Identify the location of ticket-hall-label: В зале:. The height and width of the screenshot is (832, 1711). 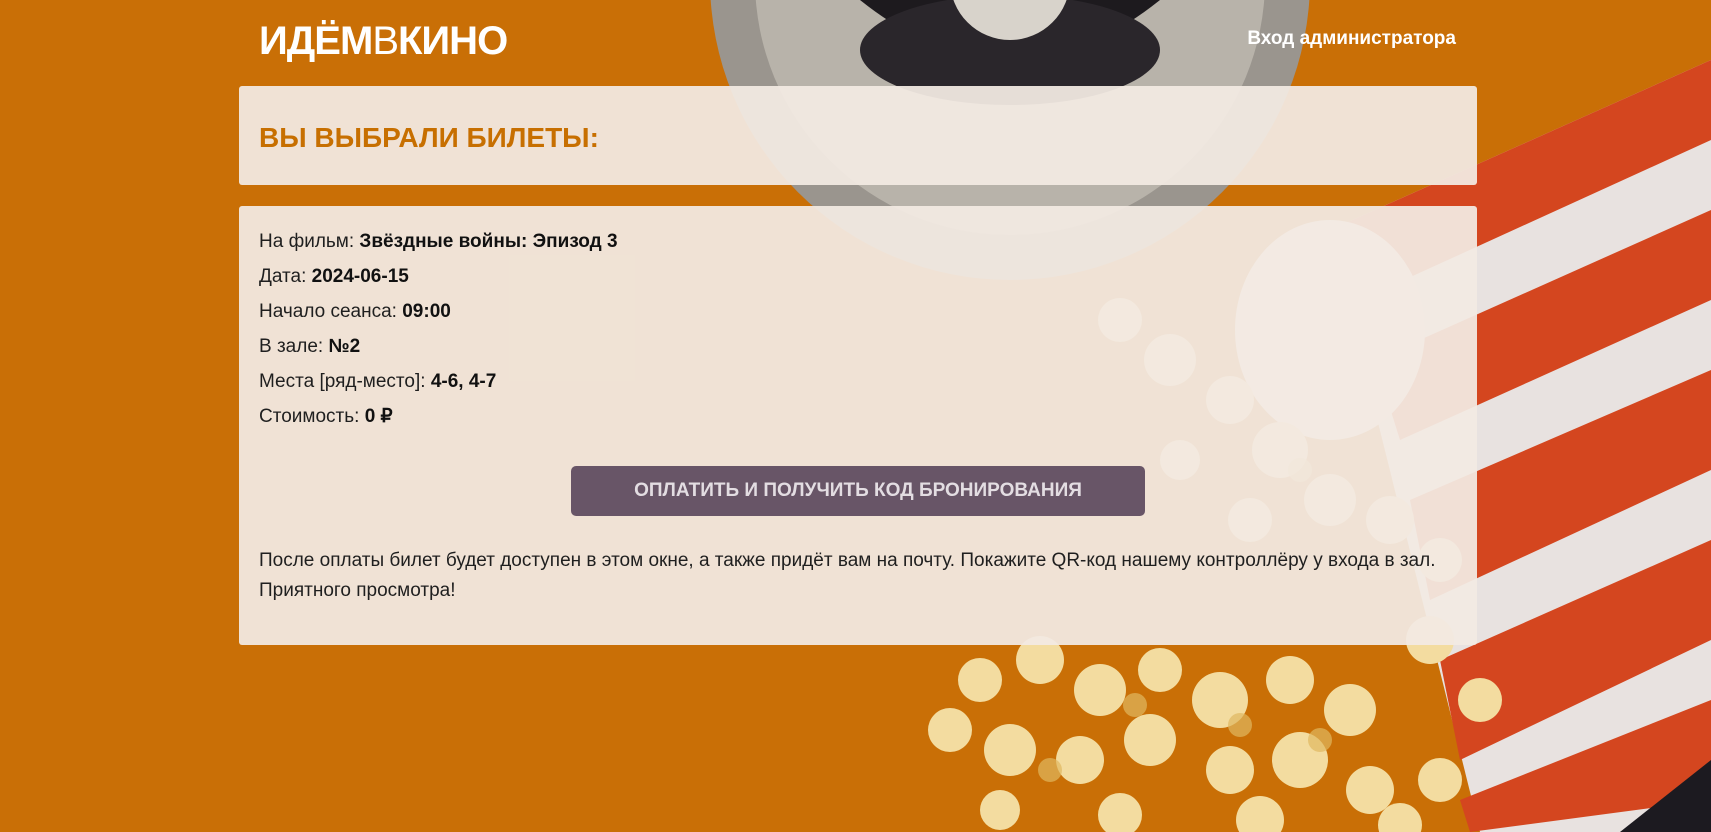
(294, 346).